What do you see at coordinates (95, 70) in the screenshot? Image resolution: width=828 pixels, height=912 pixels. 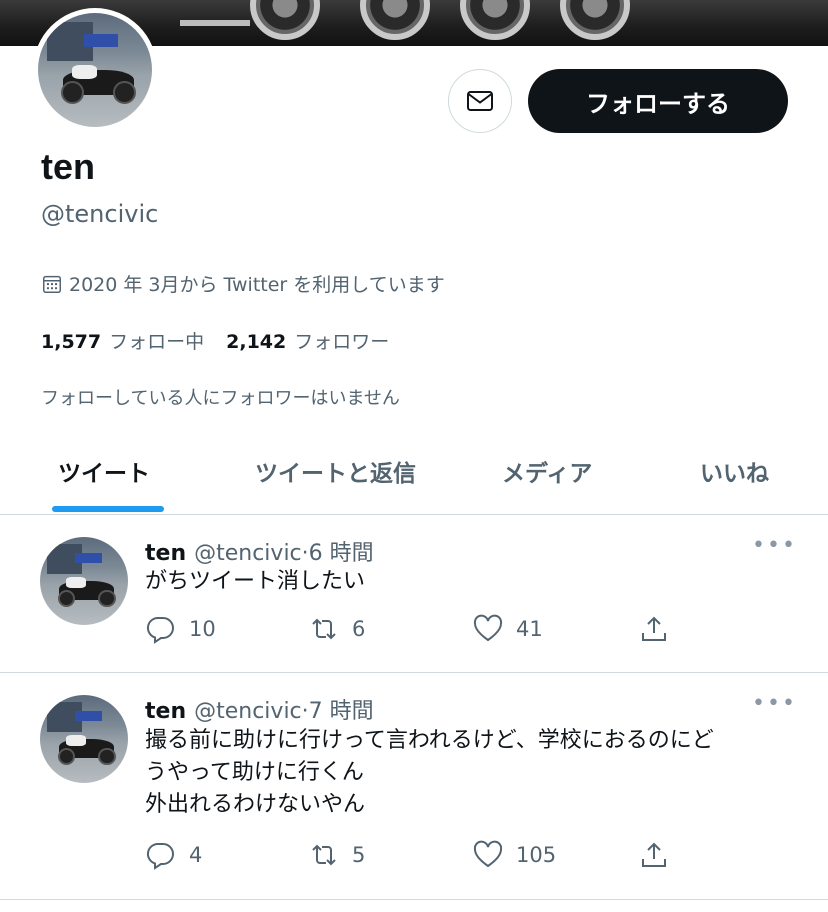 I see `profile-avatar` at bounding box center [95, 70].